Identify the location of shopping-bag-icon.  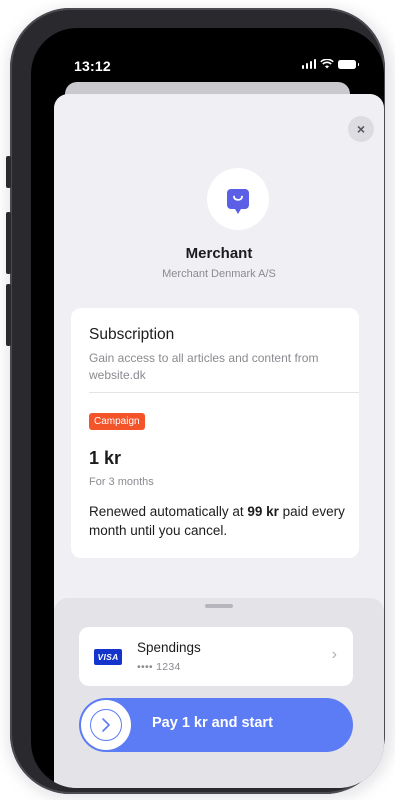
(238, 201).